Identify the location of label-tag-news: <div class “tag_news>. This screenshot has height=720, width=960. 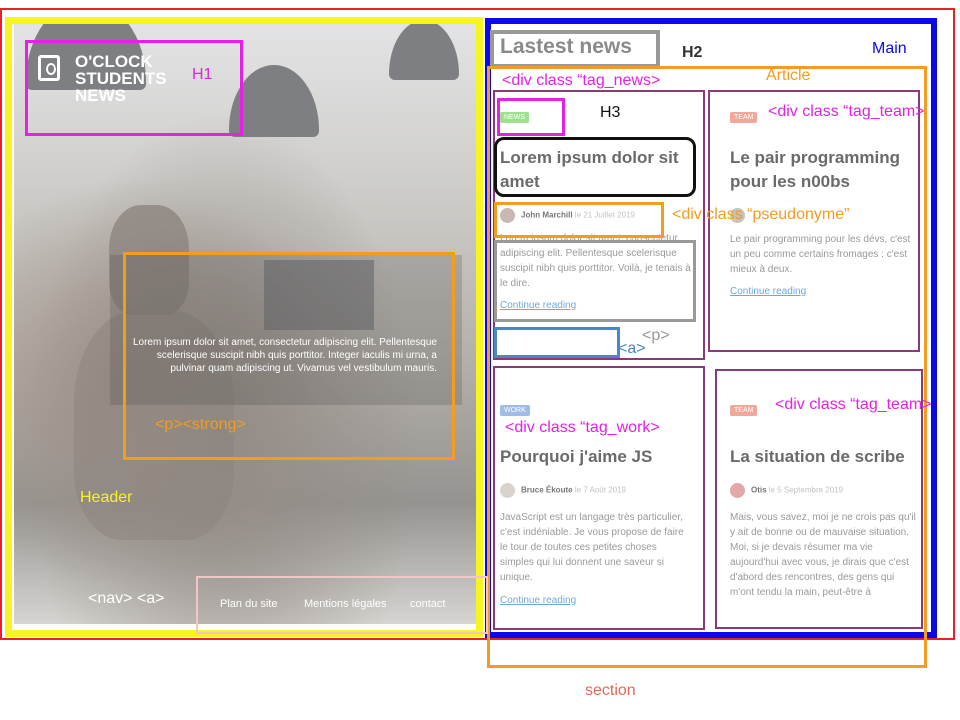
(581, 80).